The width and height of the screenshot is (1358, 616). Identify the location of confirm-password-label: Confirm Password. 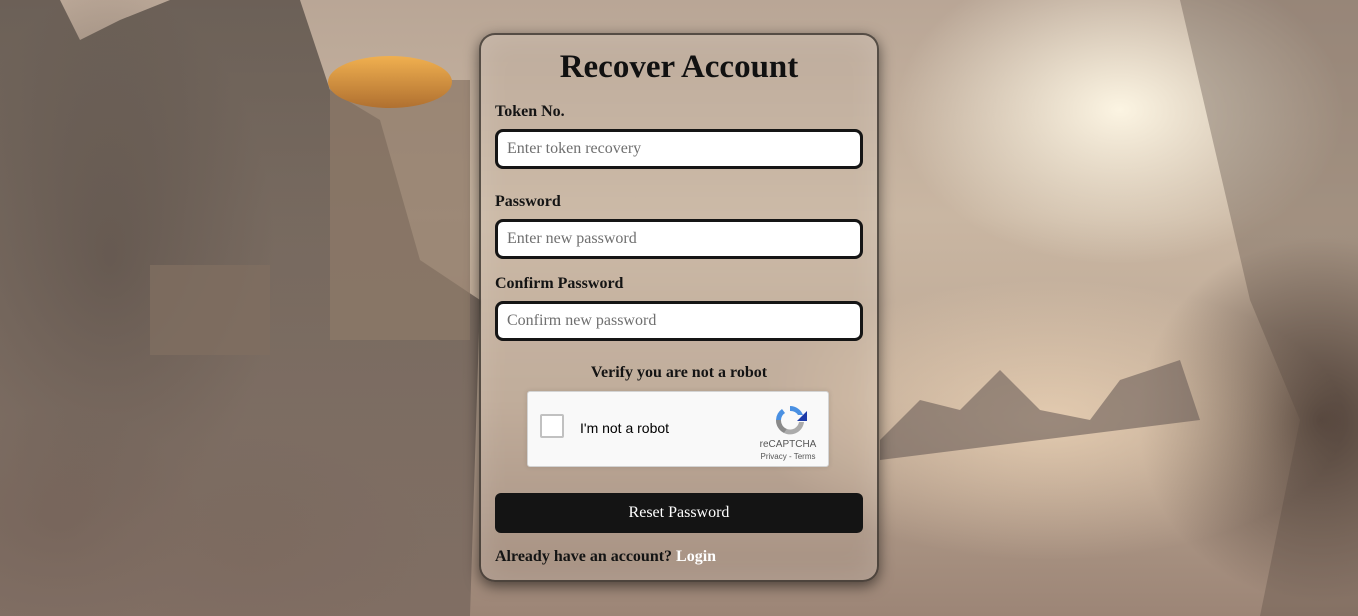
(559, 283).